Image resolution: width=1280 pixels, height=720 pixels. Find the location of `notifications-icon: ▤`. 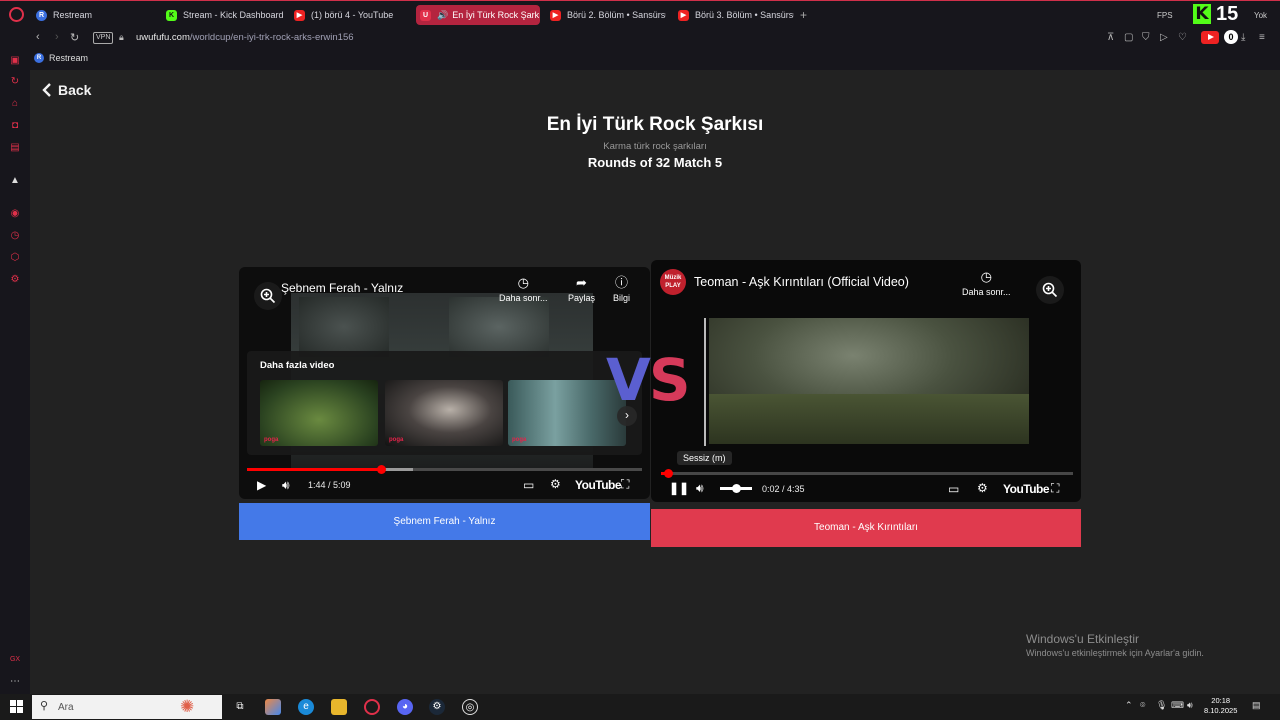

notifications-icon: ▤ is located at coordinates (1256, 705).